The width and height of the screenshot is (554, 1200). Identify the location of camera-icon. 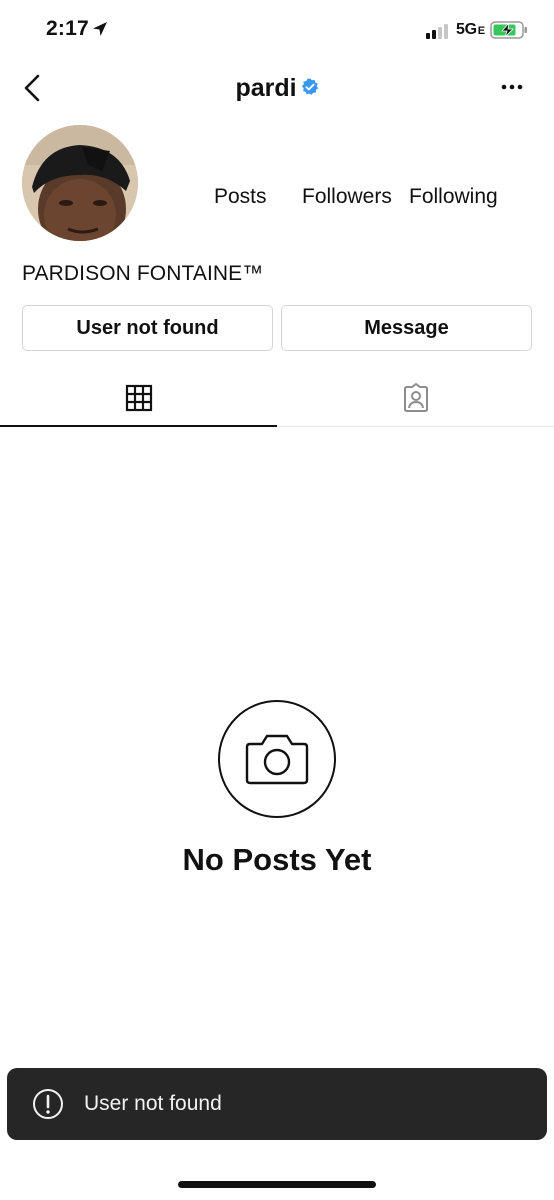
(277, 759).